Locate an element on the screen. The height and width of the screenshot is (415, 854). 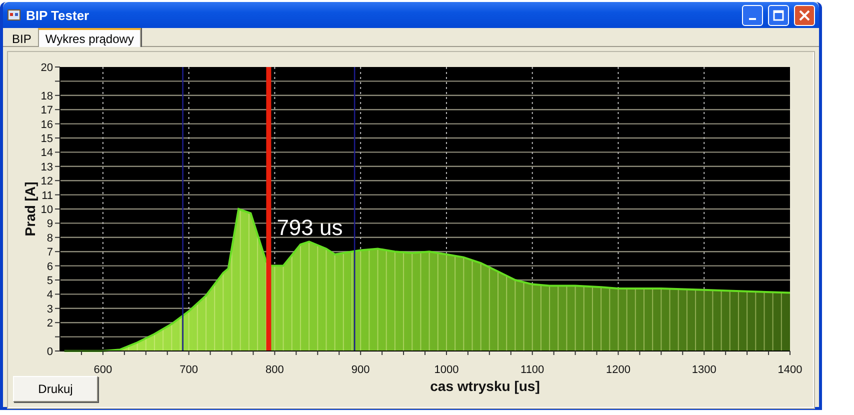
y-tick-label: 10 is located at coordinates (46, 210).